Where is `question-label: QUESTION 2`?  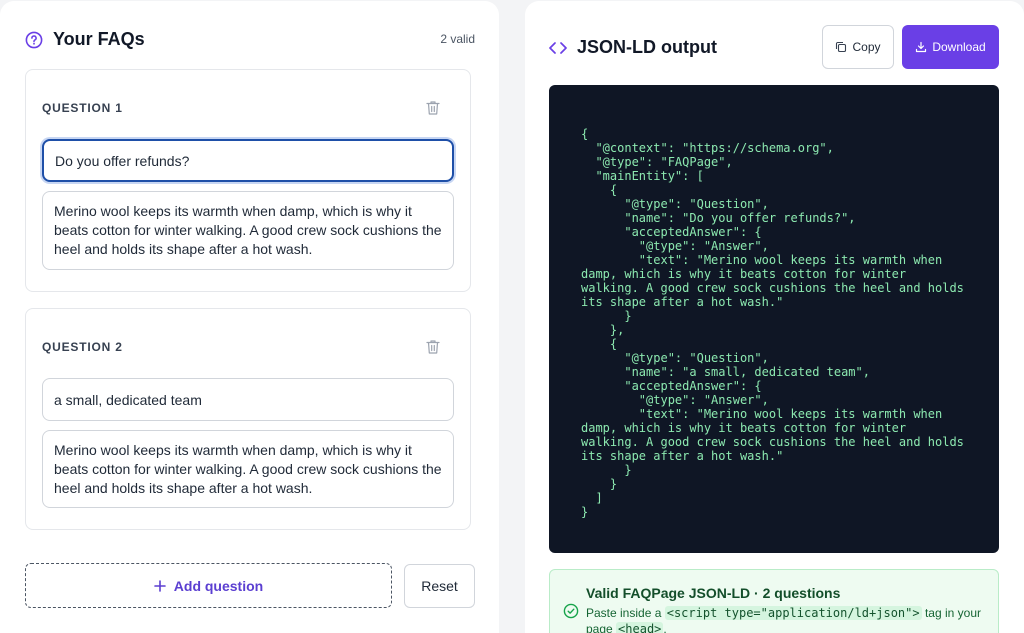
question-label: QUESTION 2 is located at coordinates (82, 347).